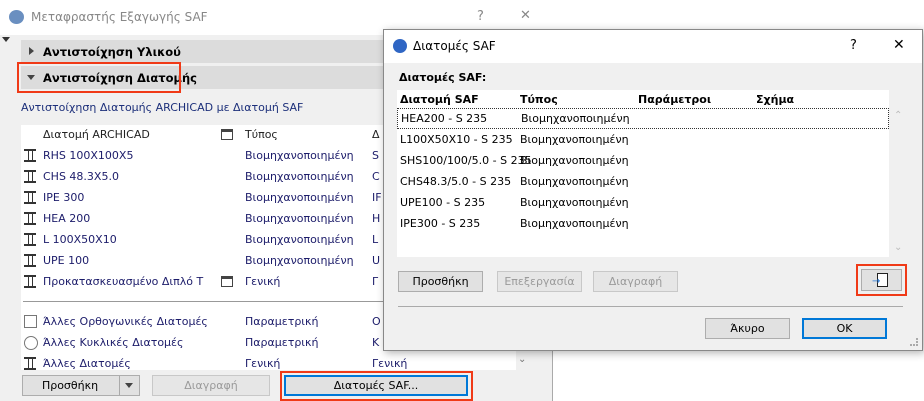 The height and width of the screenshot is (401, 924). What do you see at coordinates (643, 139) in the screenshot?
I see `table-row: L100X50X10 - S 235 Βιομηχανοποιημένη` at bounding box center [643, 139].